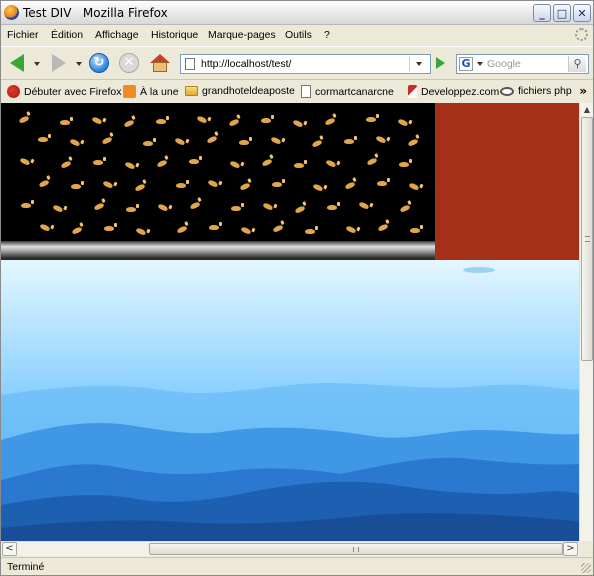  Describe the element at coordinates (67, 35) in the screenshot. I see `menu-edition: Édition` at that location.